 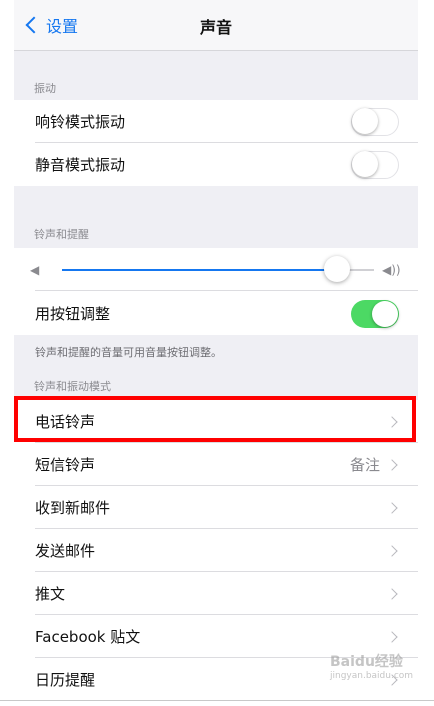 What do you see at coordinates (65, 680) in the screenshot?
I see `calendar-alert-label: 日历提醒` at bounding box center [65, 680].